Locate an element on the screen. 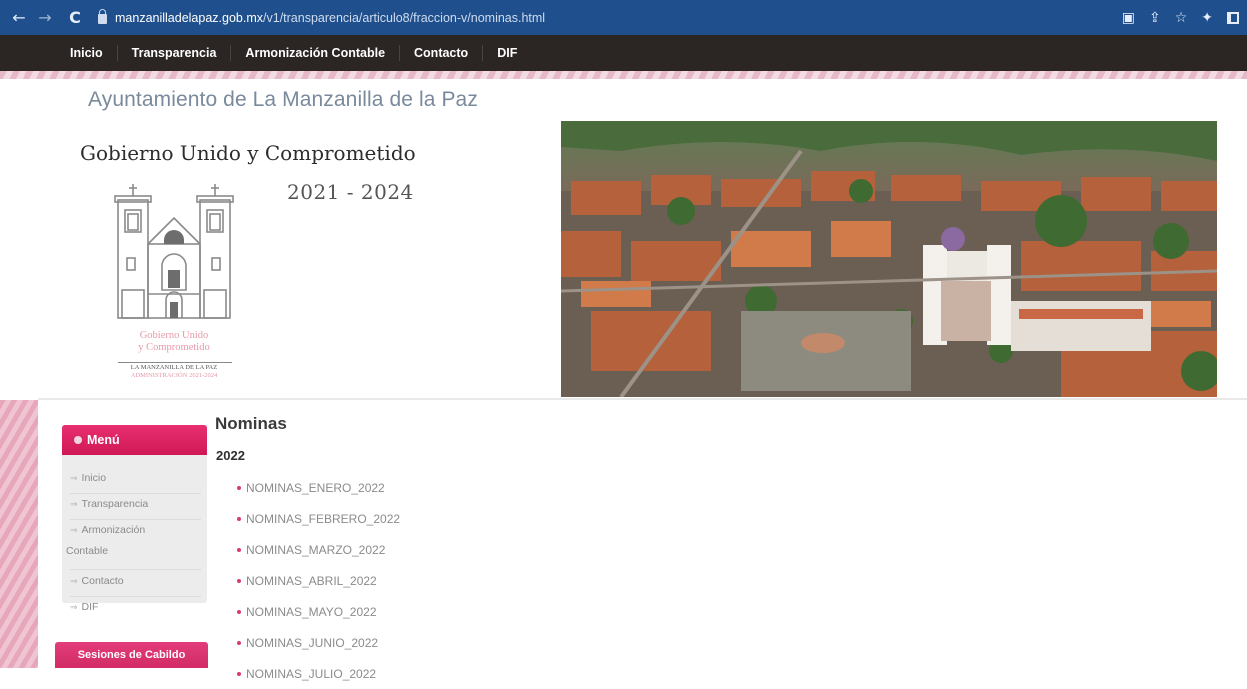  menu-title: Menú is located at coordinates (103, 440).